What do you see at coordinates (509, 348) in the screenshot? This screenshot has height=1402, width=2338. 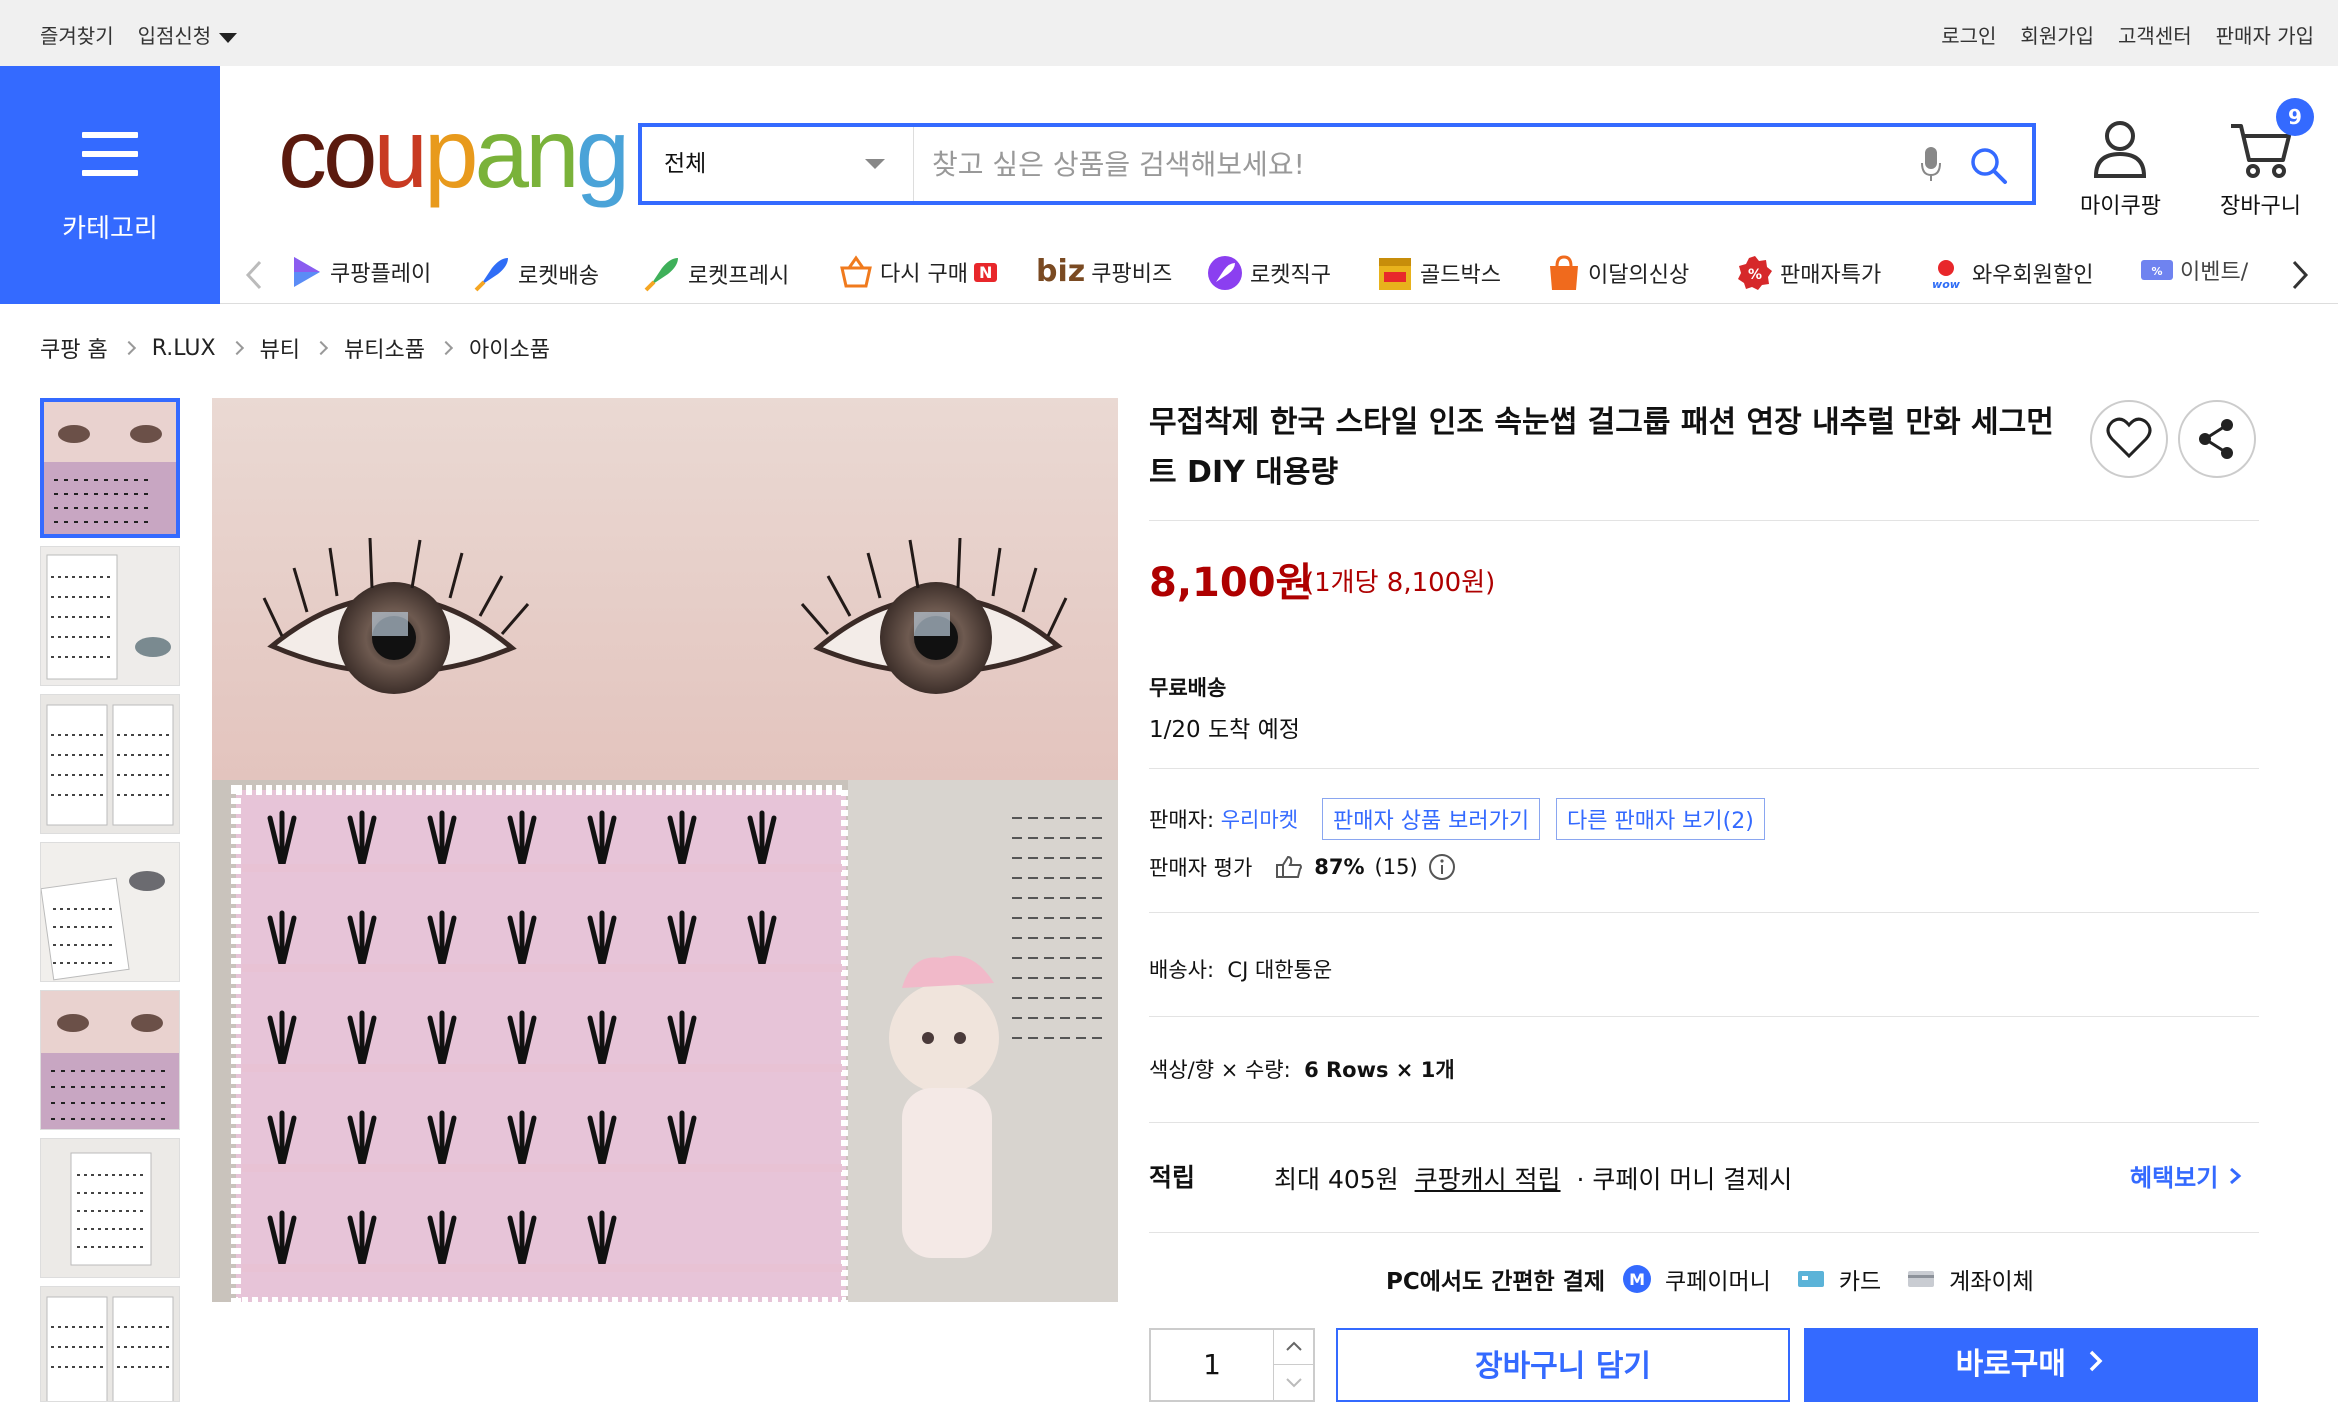 I see `breadcrumb-item: 아이소품` at bounding box center [509, 348].